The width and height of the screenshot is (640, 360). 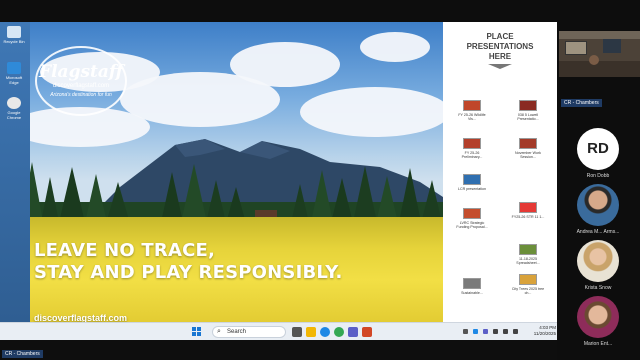 I want to click on wifi-icon, so click(x=505, y=331).